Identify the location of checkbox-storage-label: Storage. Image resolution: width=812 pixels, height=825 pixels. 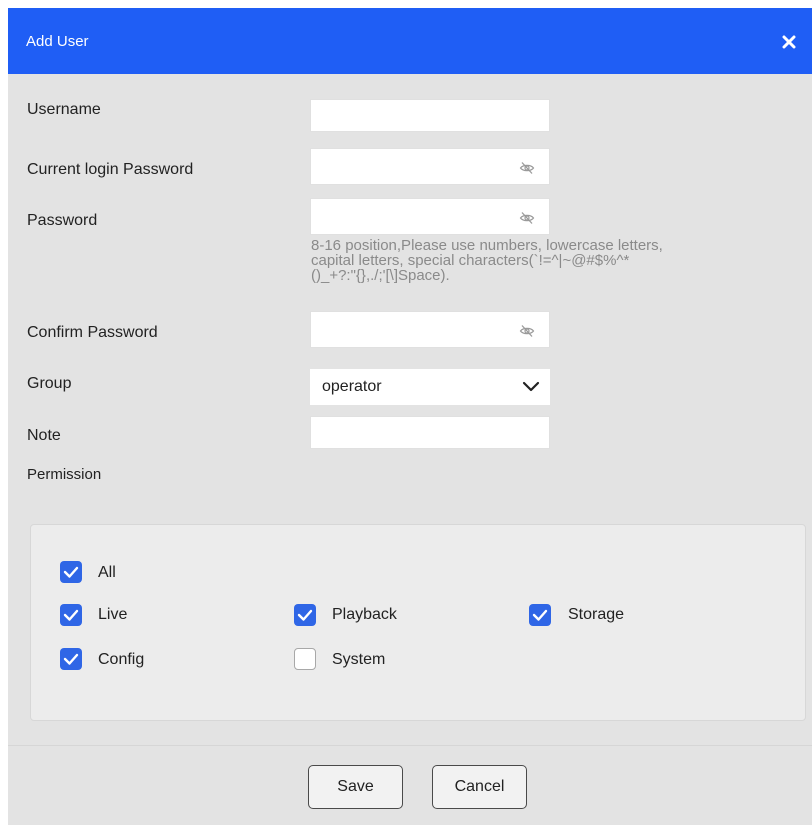
(596, 614).